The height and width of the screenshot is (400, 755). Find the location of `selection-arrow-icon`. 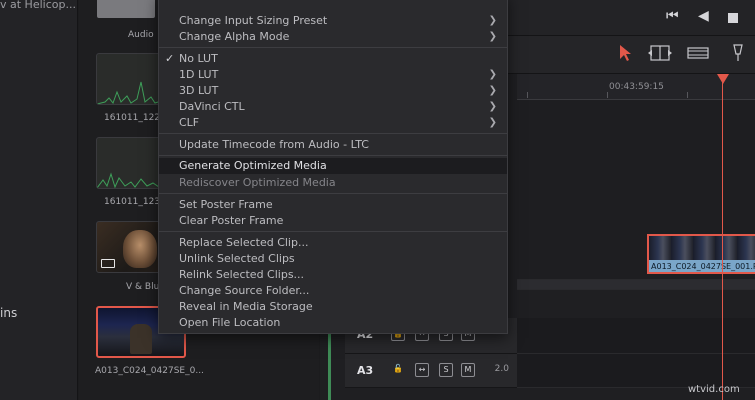

selection-arrow-icon is located at coordinates (625, 53).